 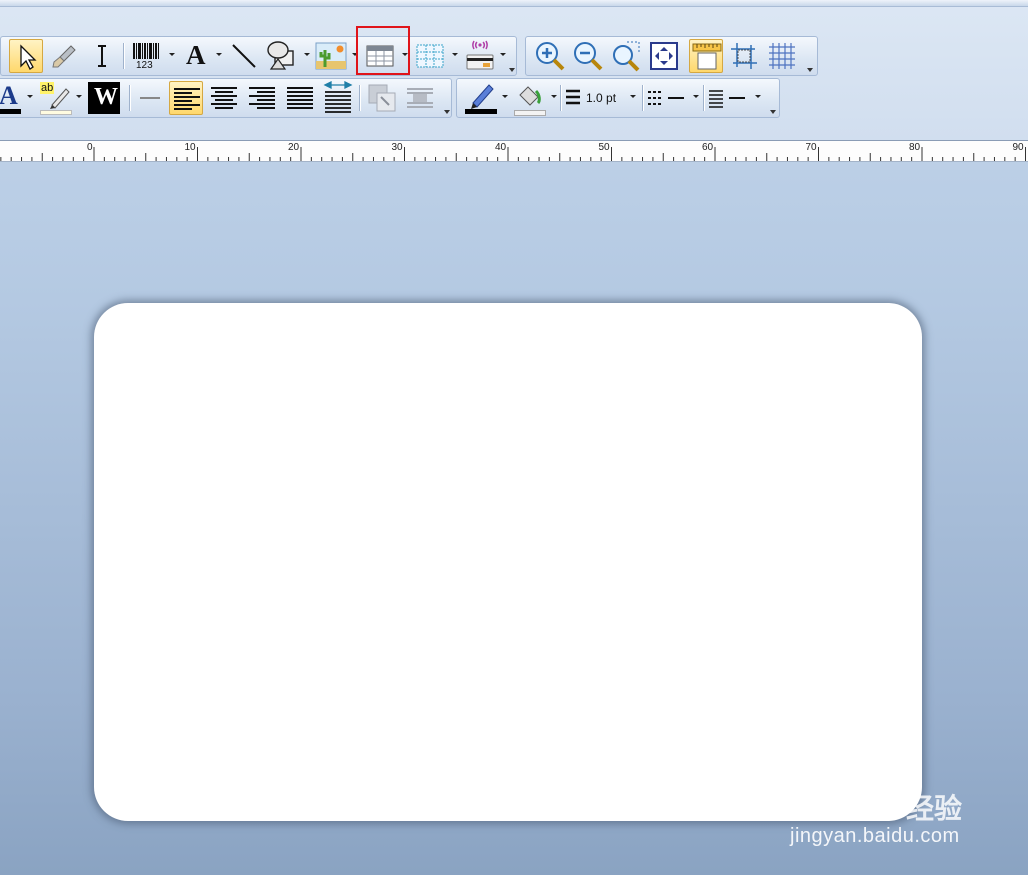 What do you see at coordinates (480, 98) in the screenshot?
I see `line-color-button` at bounding box center [480, 98].